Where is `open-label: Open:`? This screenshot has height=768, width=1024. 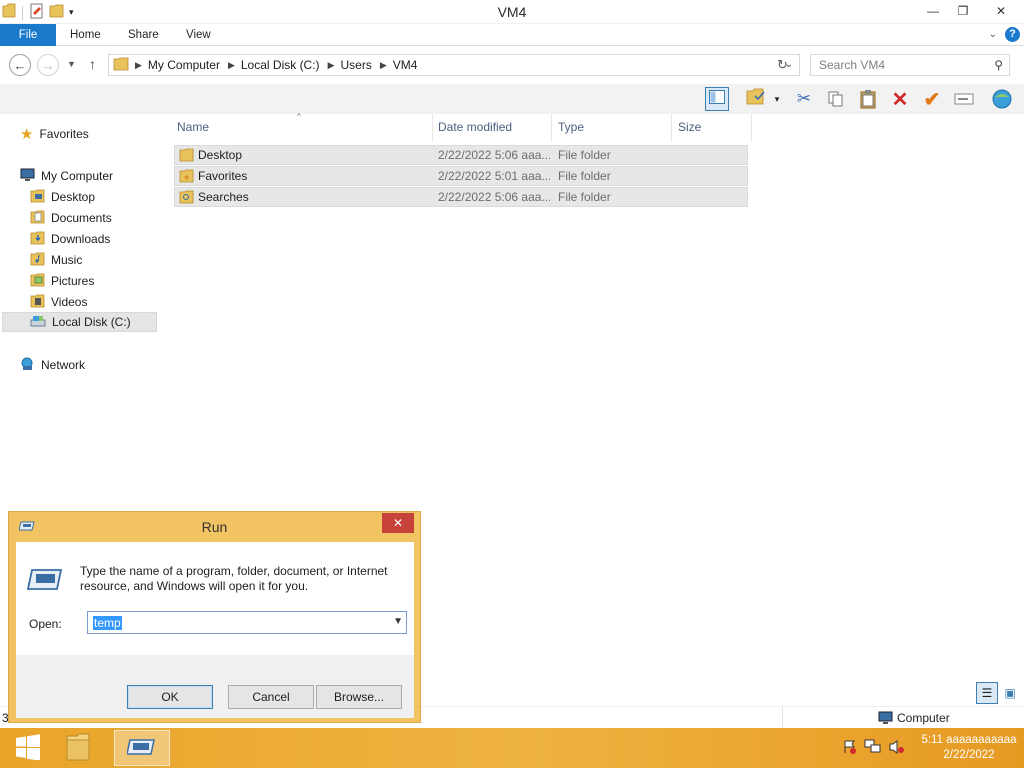
open-label: Open: is located at coordinates (45, 624).